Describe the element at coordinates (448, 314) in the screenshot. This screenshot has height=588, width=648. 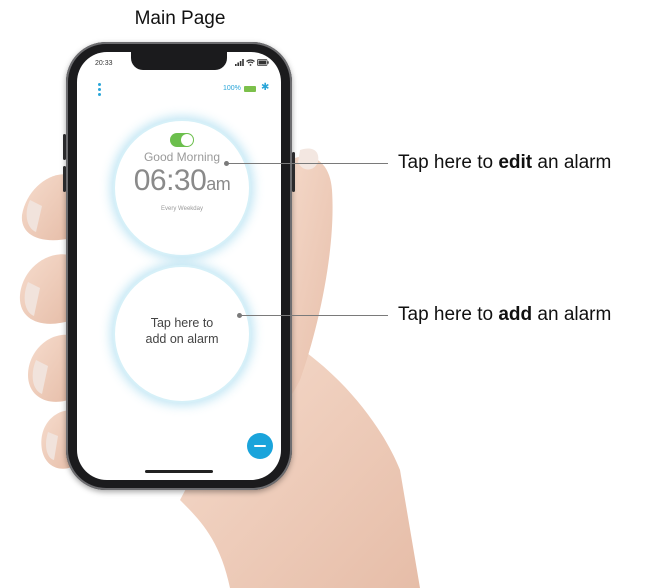
I see `callout-add-prefix: Tap here to` at that location.